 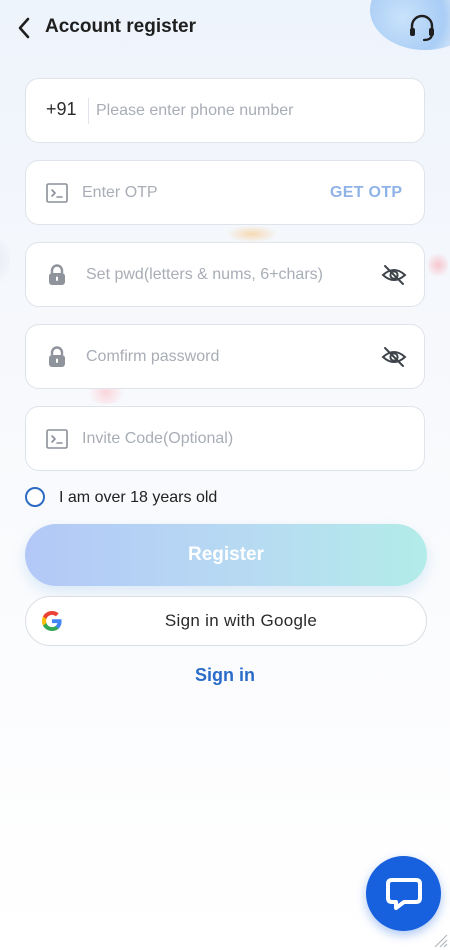 I want to click on get-otp-button: GET OTP, so click(x=366, y=193).